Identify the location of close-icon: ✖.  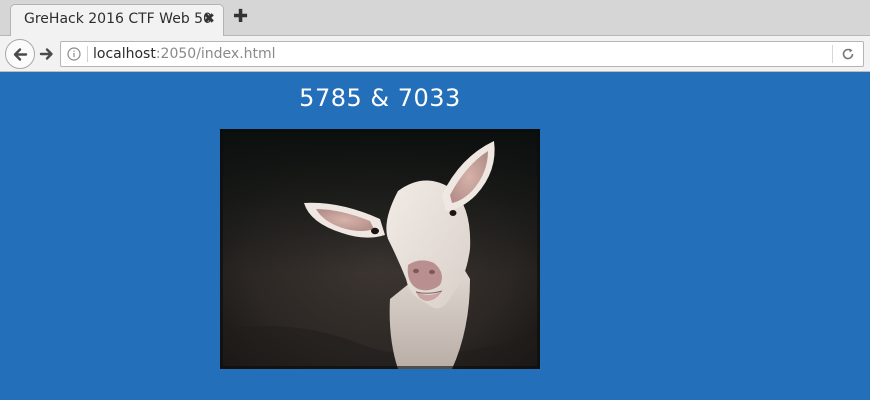
(209, 19).